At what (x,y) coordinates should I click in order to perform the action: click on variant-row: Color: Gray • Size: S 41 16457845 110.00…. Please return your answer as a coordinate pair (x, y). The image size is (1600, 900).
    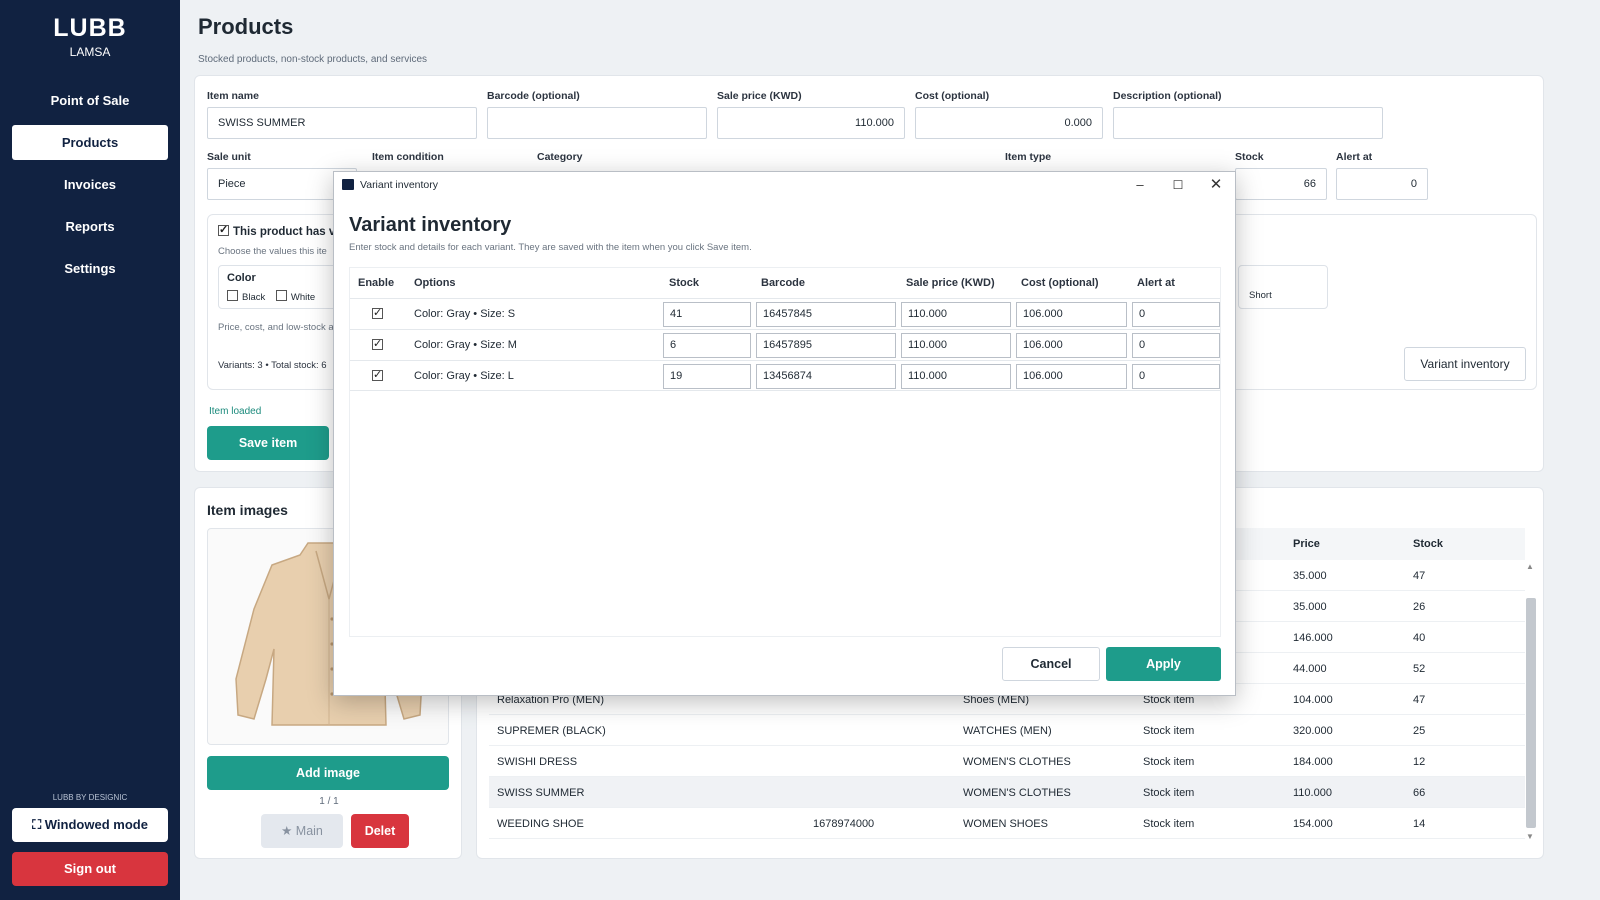
    Looking at the image, I should click on (785, 313).